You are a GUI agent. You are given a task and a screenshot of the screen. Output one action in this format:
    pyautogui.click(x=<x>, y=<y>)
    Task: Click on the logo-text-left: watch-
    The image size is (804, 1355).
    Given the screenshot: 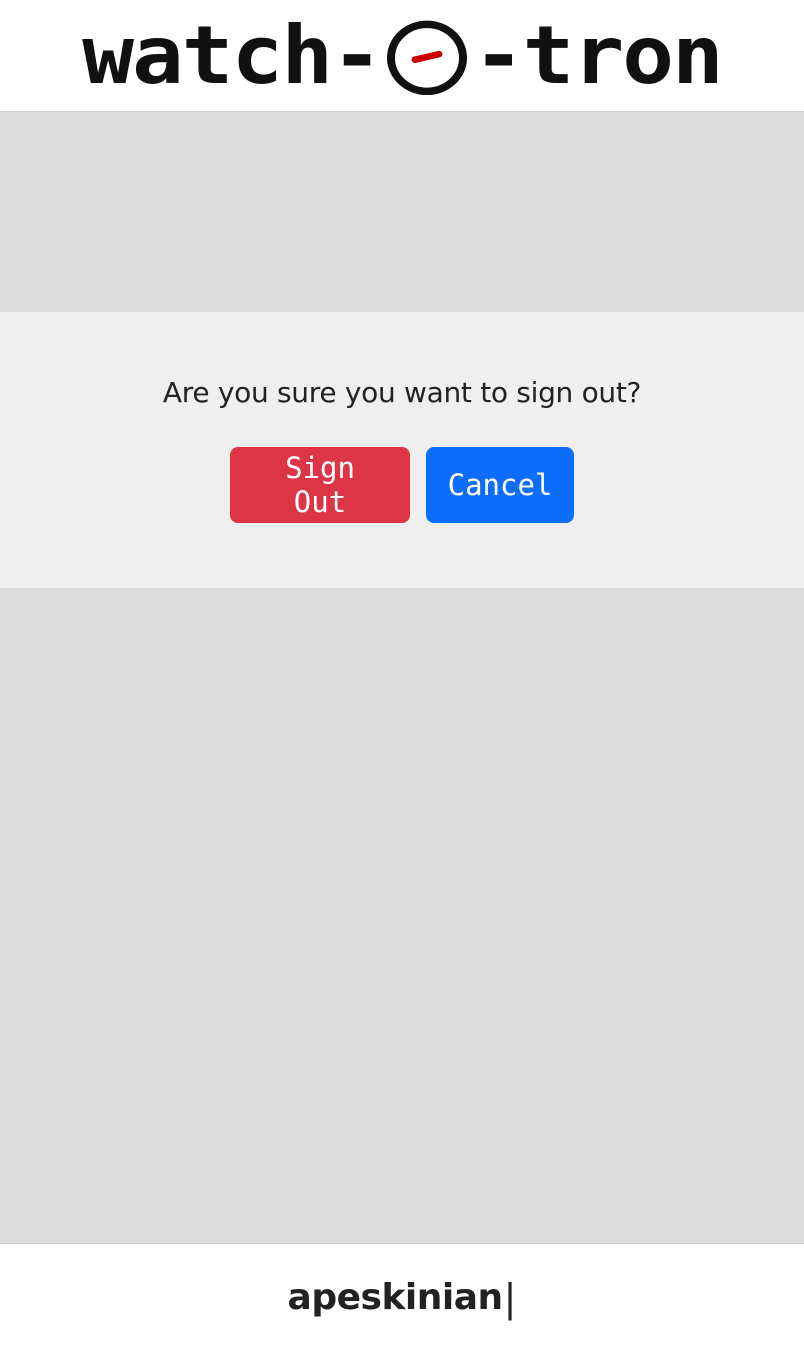 What is the action you would take?
    pyautogui.click(x=232, y=55)
    